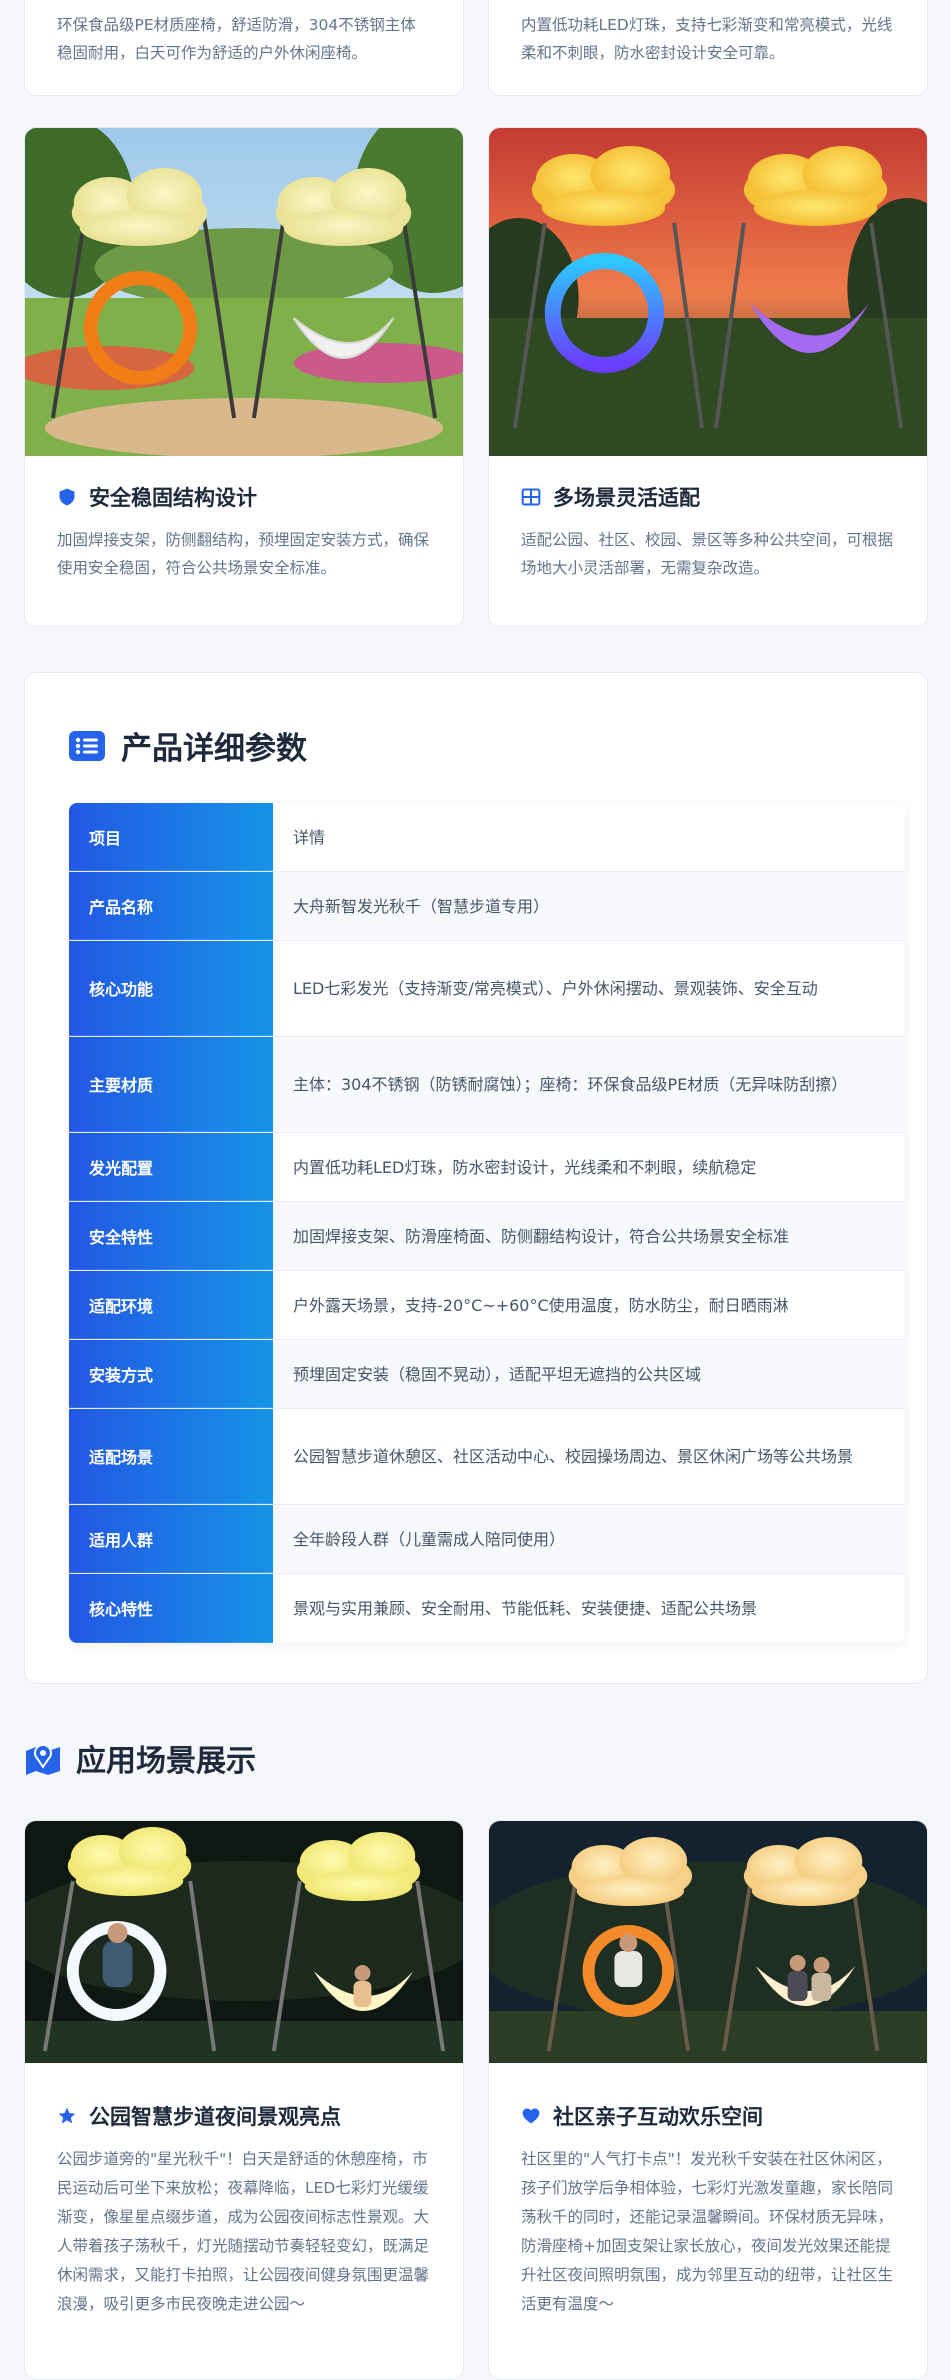 The height and width of the screenshot is (2380, 950). I want to click on product-photo-dusk, so click(708, 292).